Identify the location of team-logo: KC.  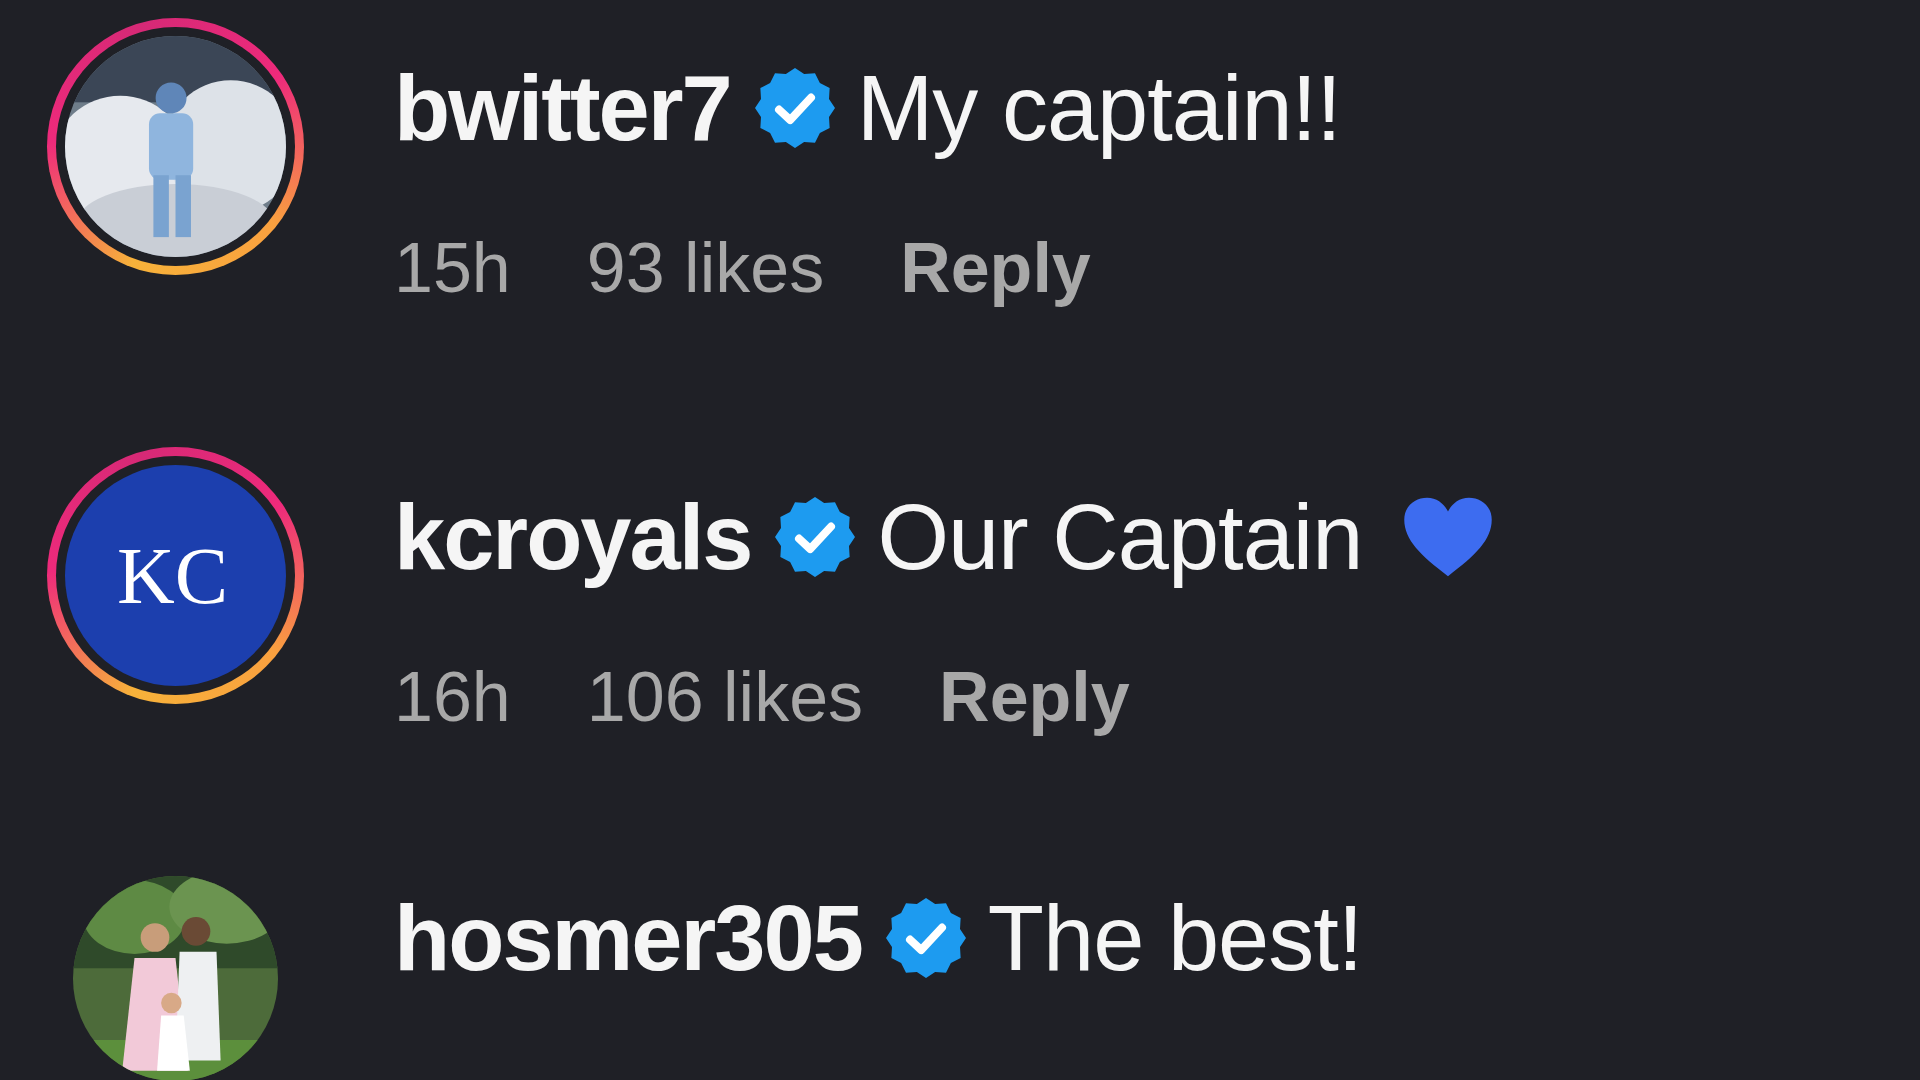
(175, 575).